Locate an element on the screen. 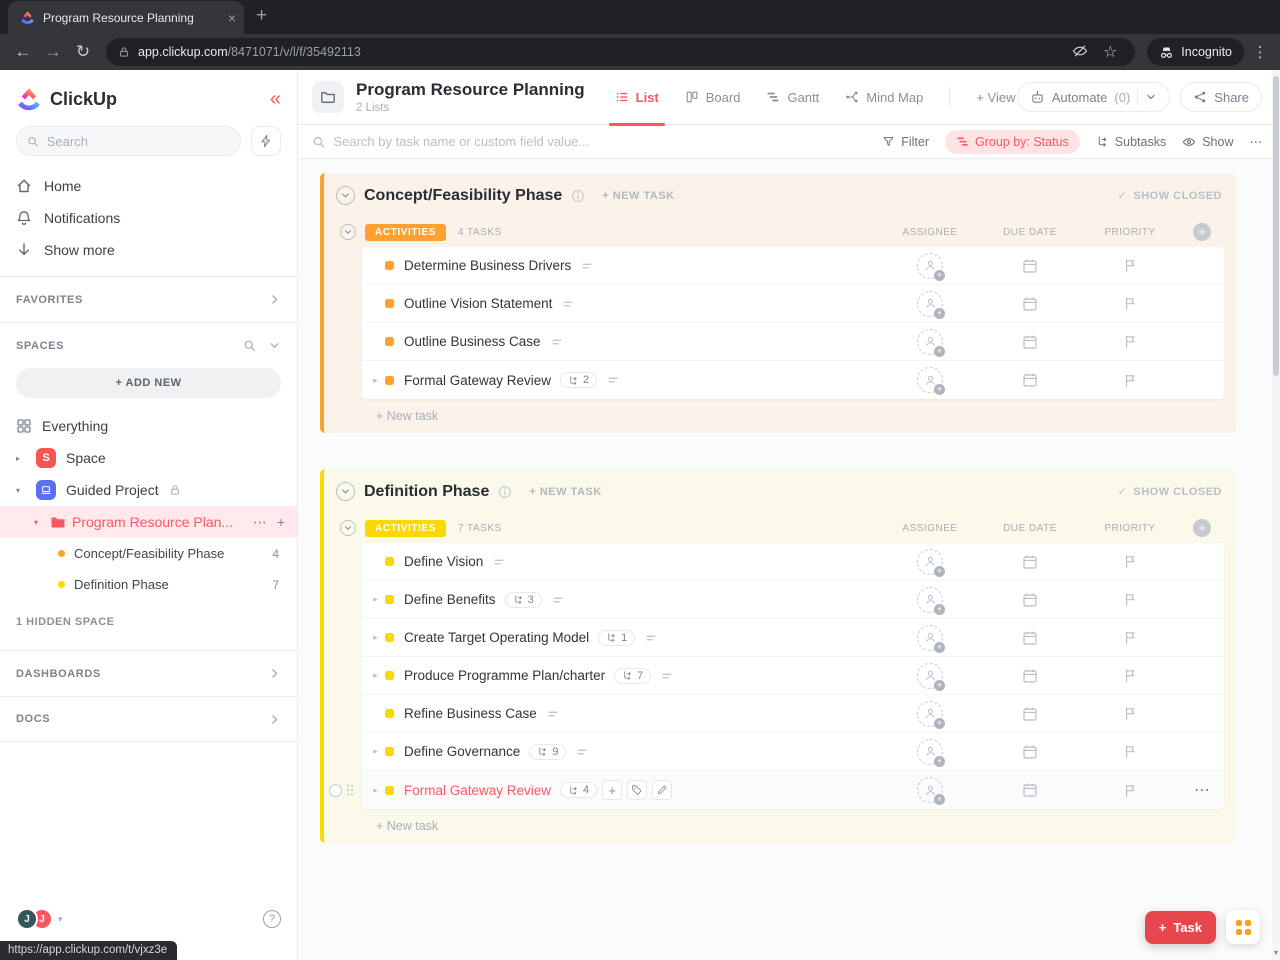  subtasks-button: Subtasks is located at coordinates (1131, 142).